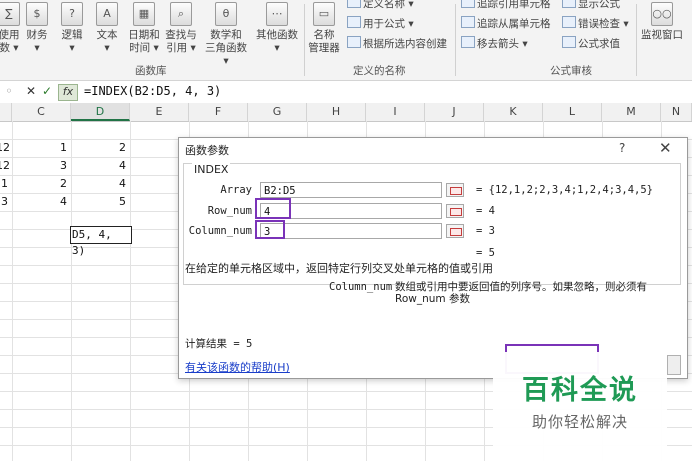 Image resolution: width=692 pixels, height=461 pixels. I want to click on function-icon: ∑, so click(10, 14).